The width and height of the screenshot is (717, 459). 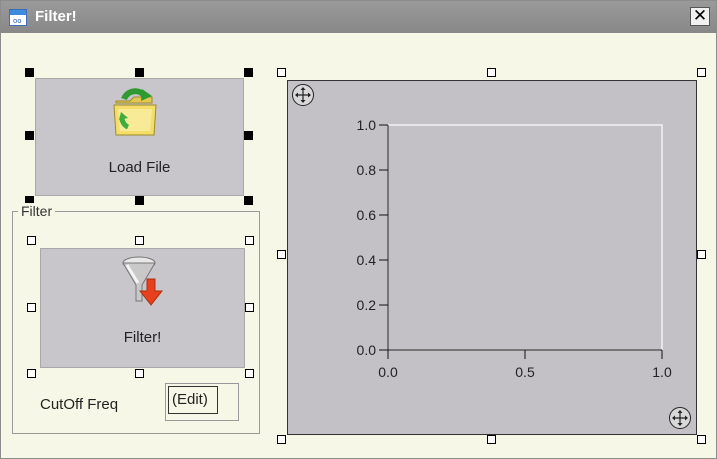 What do you see at coordinates (142, 308) in the screenshot?
I see `filter-button: Filter!` at bounding box center [142, 308].